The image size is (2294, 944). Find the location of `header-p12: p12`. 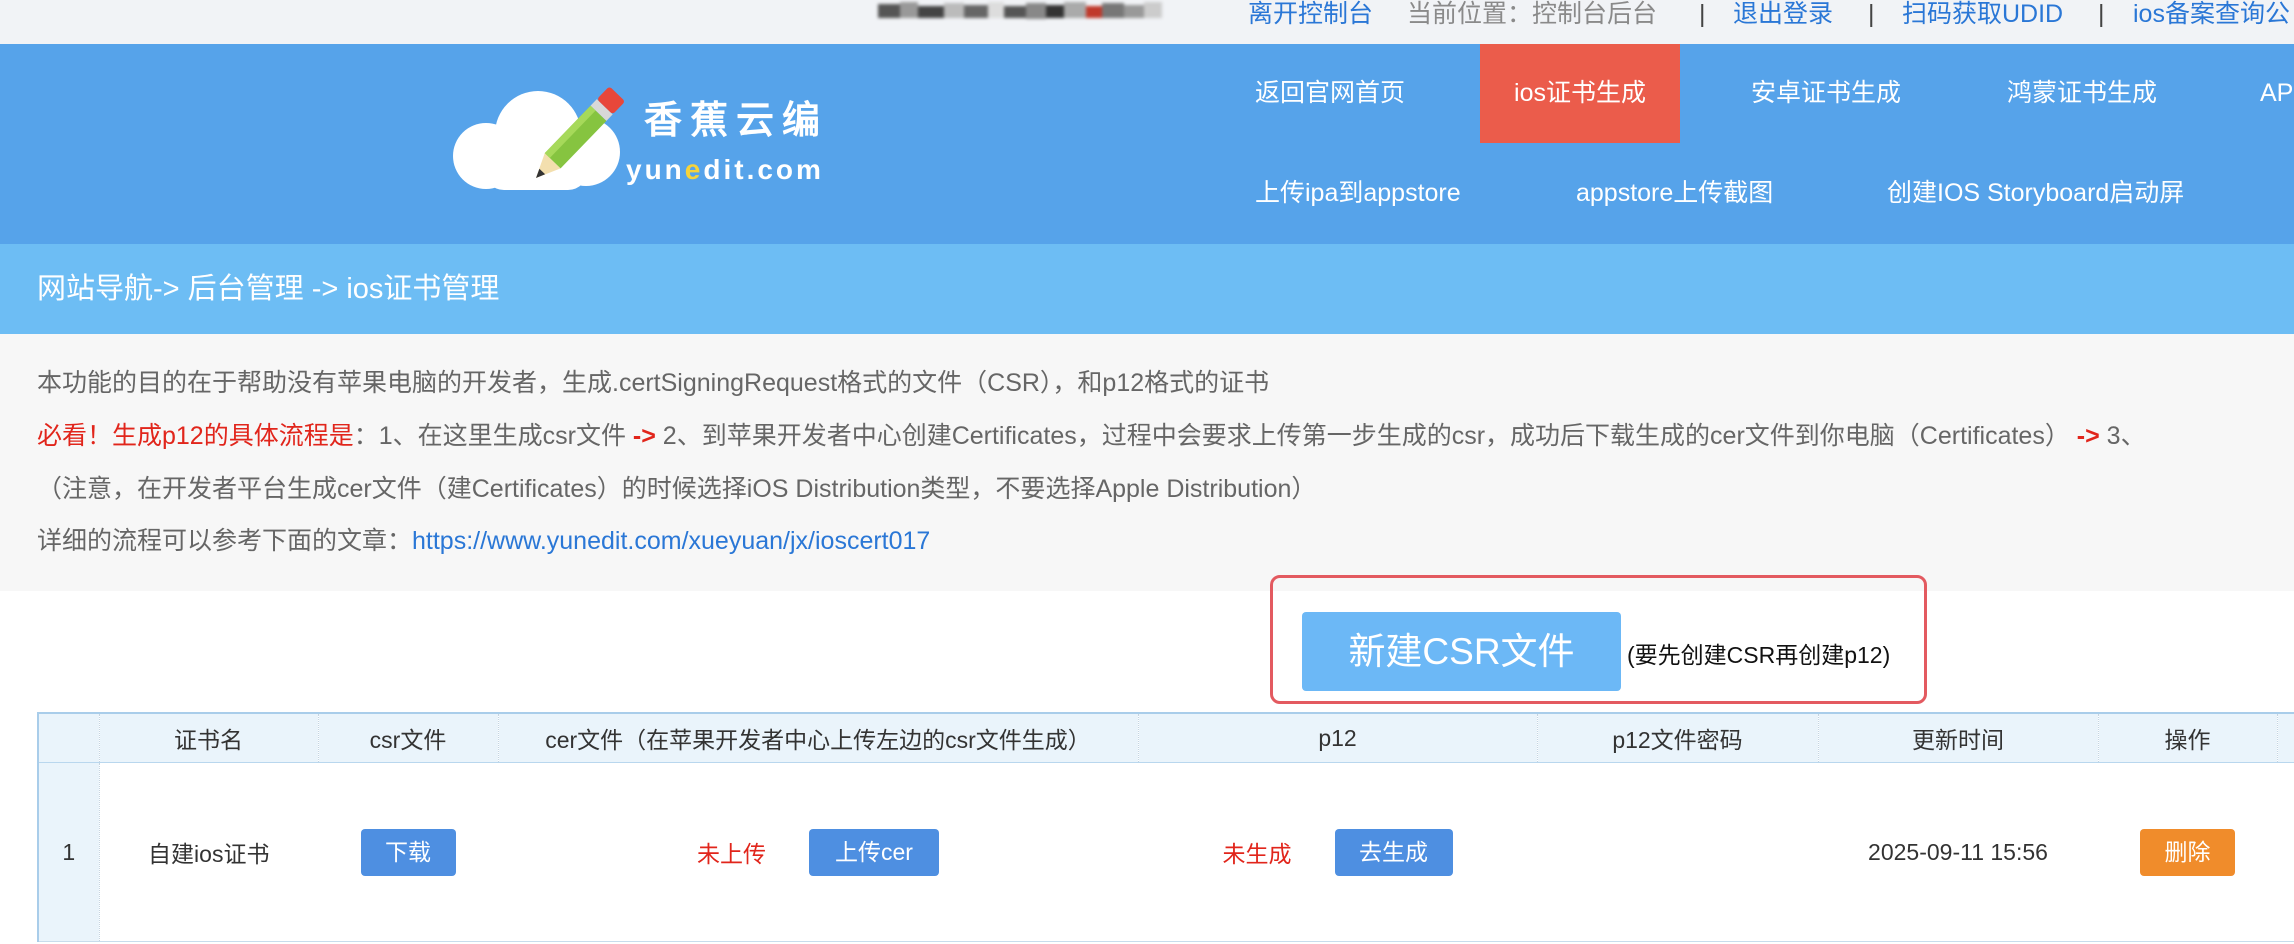

header-p12: p12 is located at coordinates (1338, 737).